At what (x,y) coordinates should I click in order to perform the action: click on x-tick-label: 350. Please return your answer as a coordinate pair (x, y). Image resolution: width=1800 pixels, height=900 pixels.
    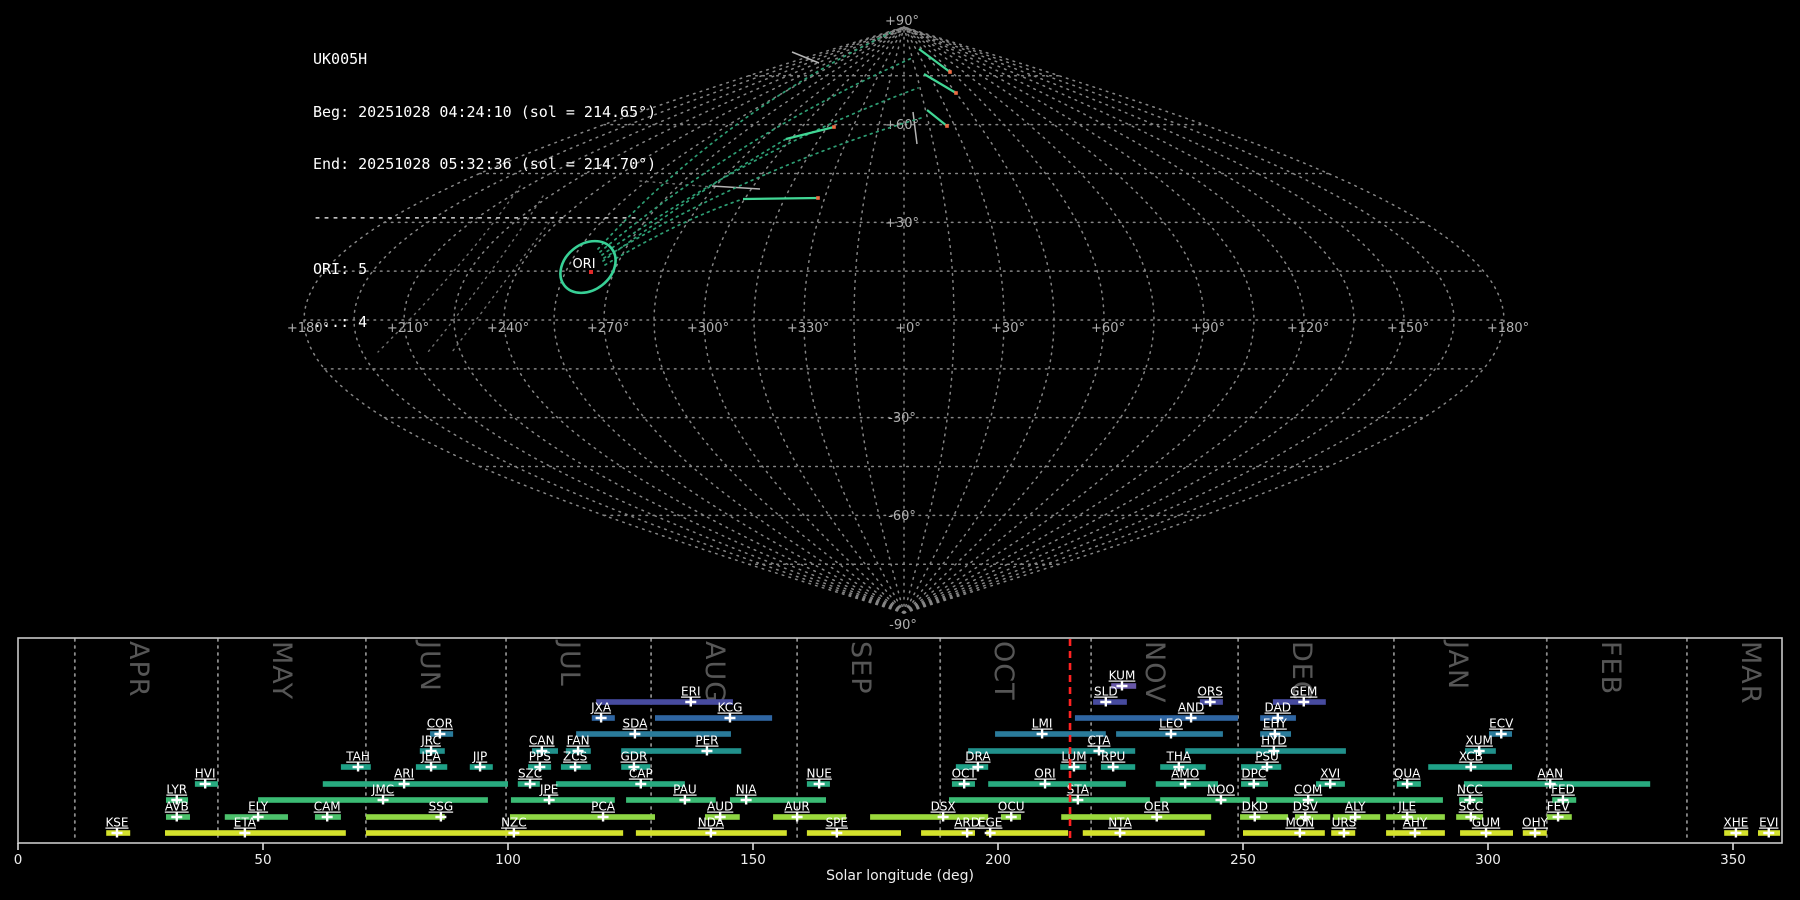
    Looking at the image, I should click on (1733, 860).